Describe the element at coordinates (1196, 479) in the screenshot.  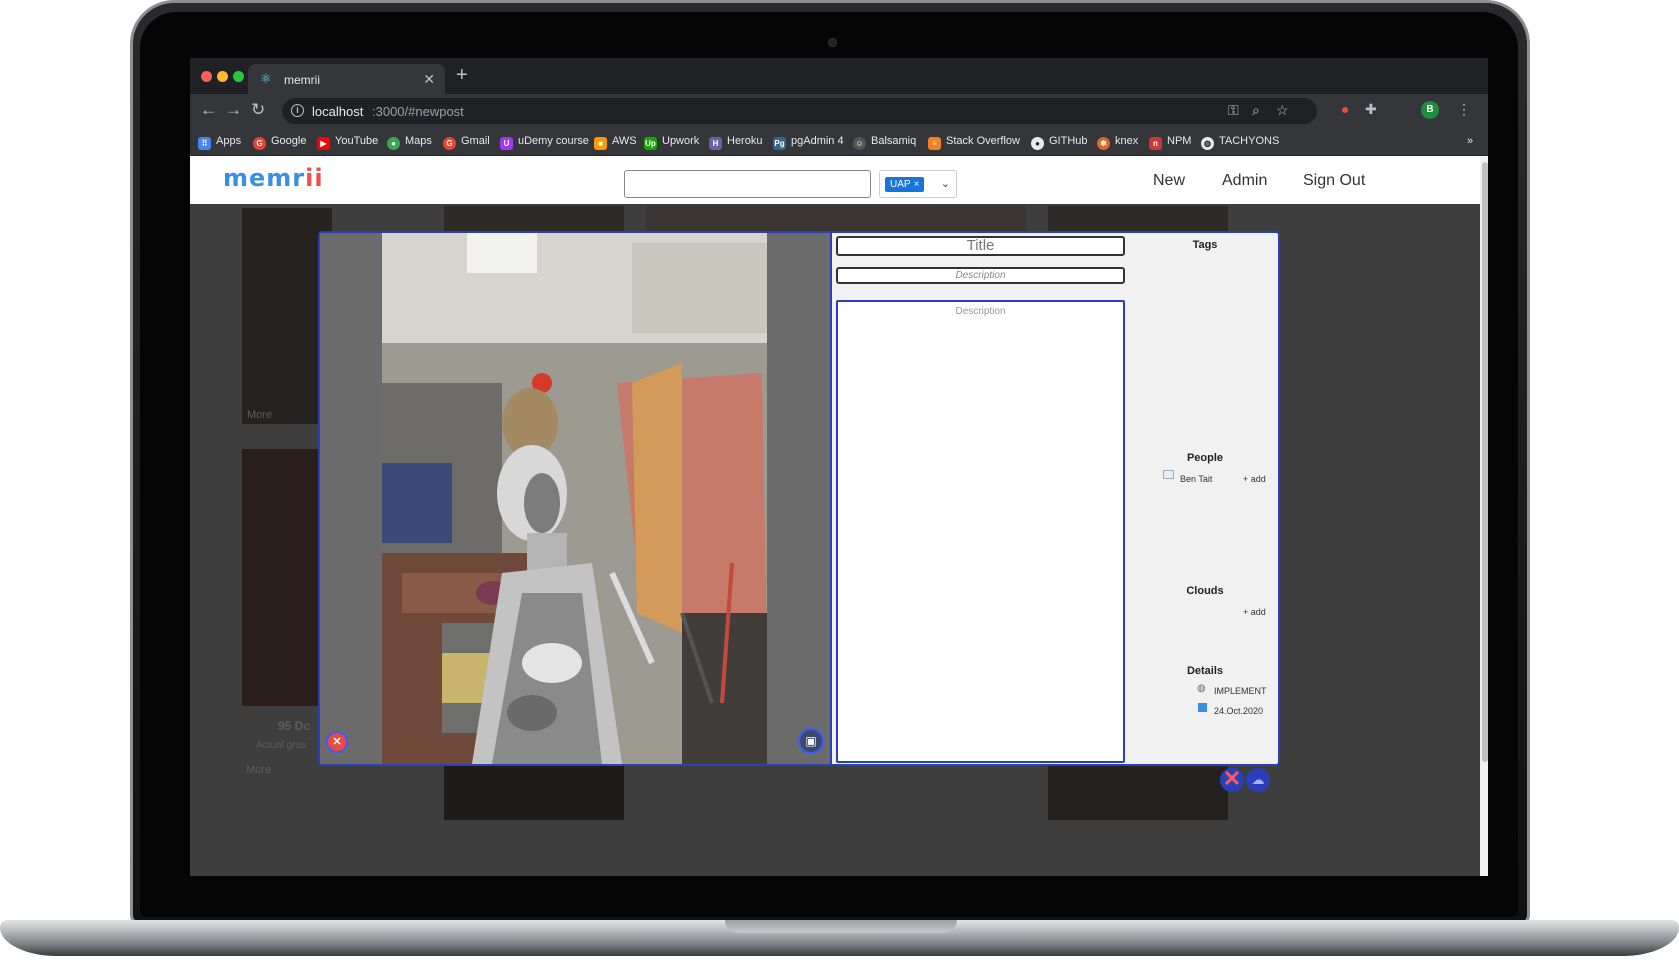
I see `person-name: Ben Tait` at that location.